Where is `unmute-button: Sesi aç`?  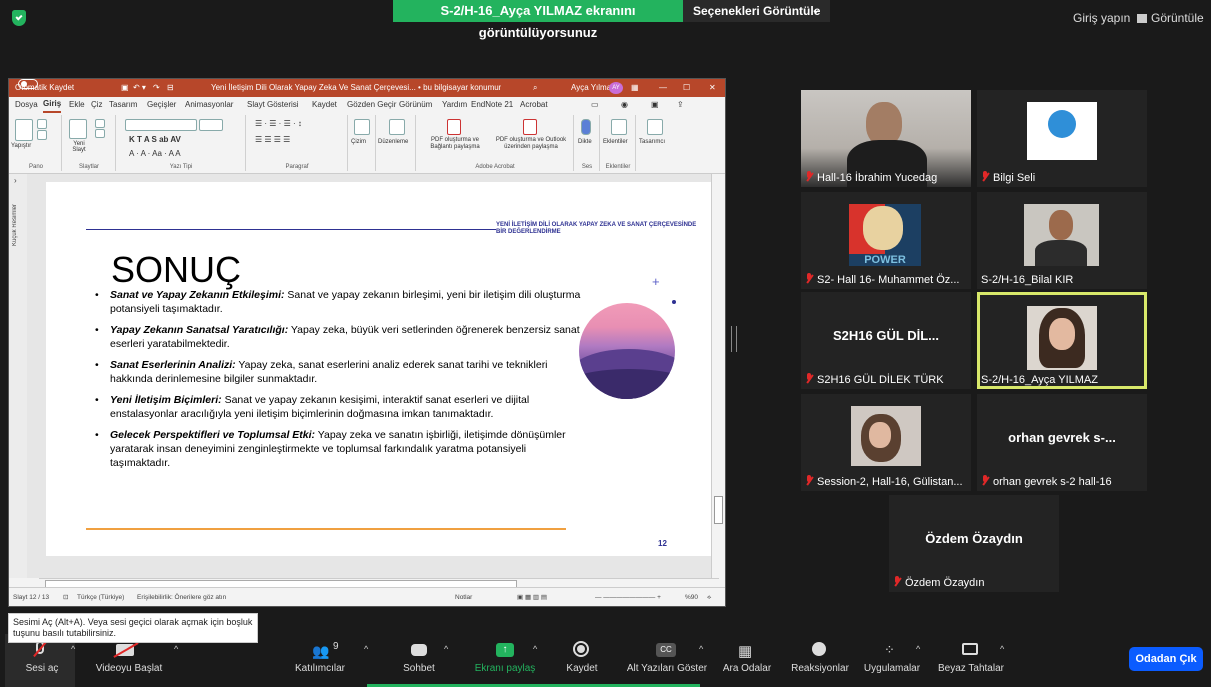
unmute-button: Sesi aç is located at coordinates (42, 656).